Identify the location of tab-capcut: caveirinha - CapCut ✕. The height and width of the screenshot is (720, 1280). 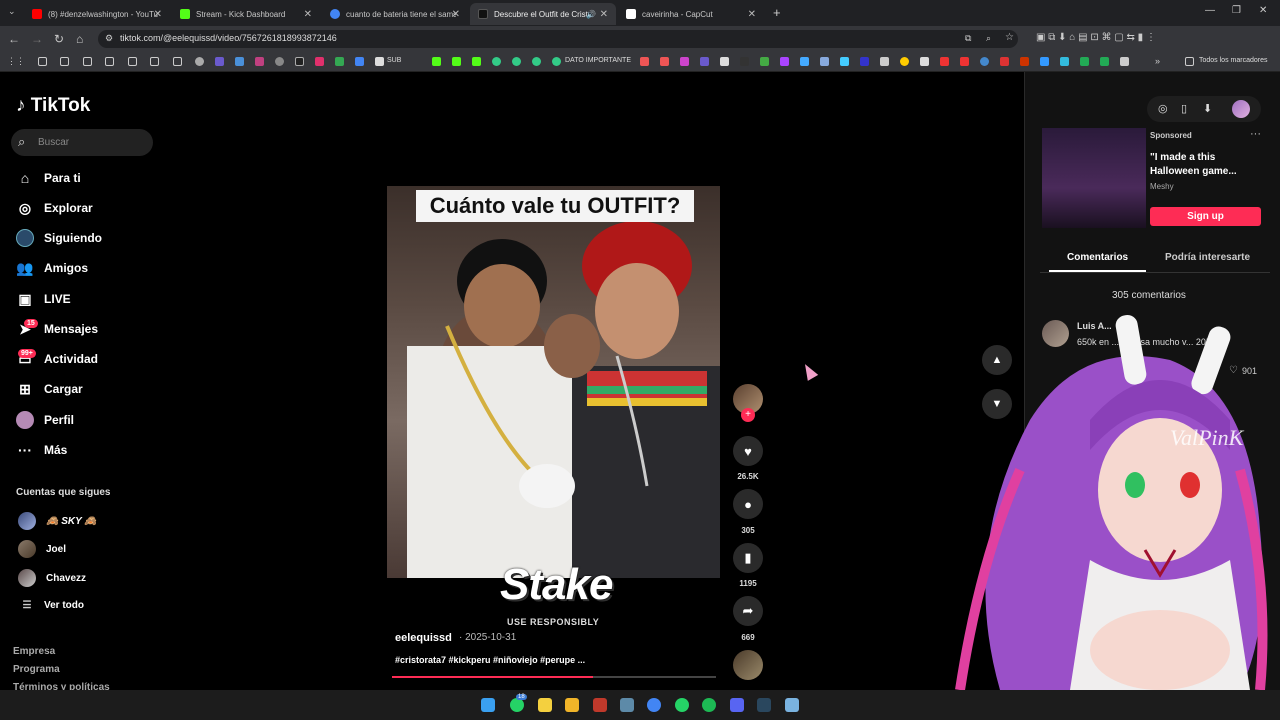
(691, 14).